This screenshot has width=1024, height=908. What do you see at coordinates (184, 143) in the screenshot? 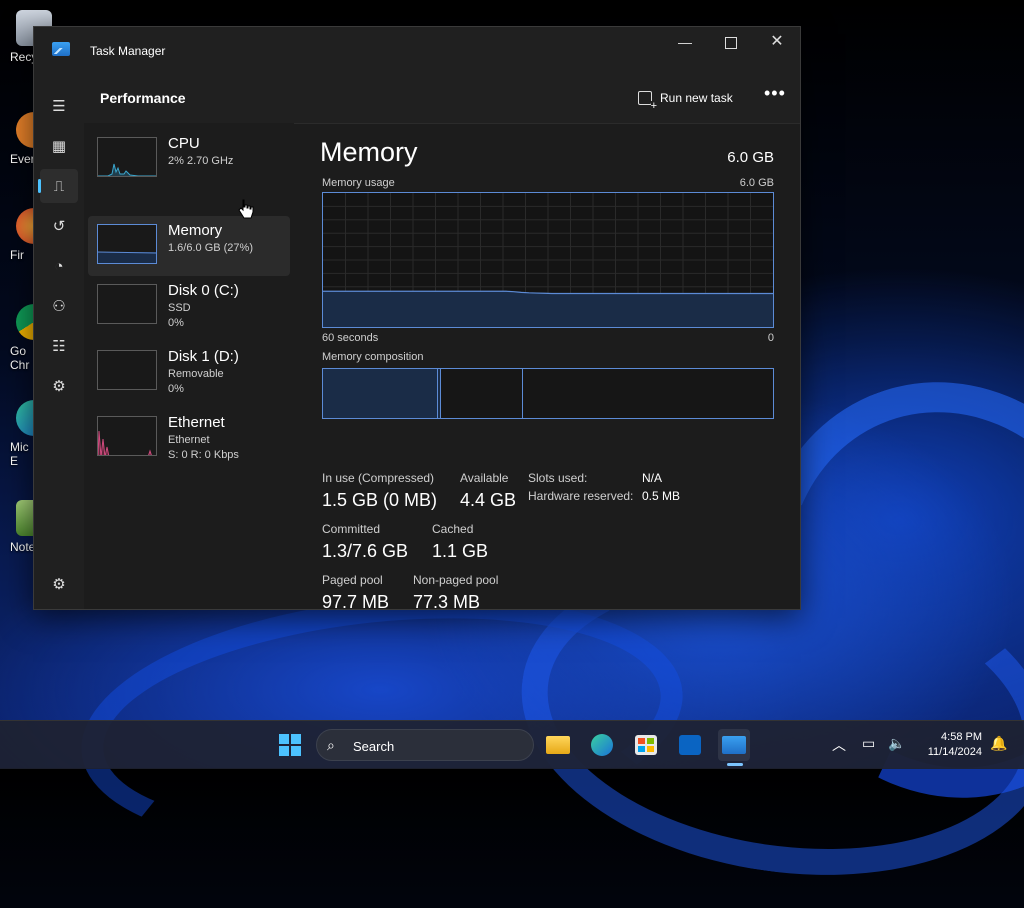
I see `resource-title: CPU` at bounding box center [184, 143].